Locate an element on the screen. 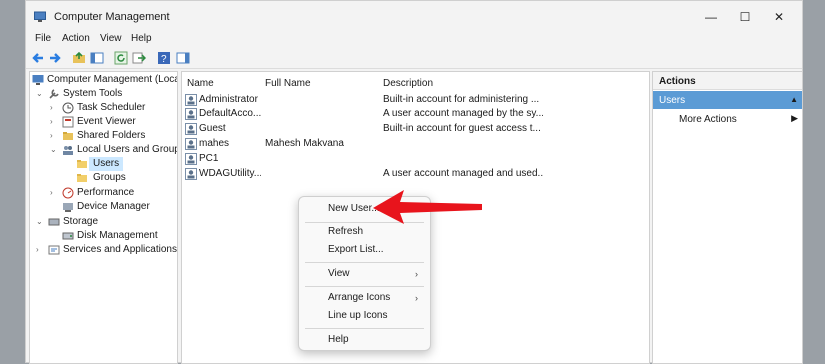 Image resolution: width=825 pixels, height=364 pixels. menu-item-arrange-icons: Arrange Icons › is located at coordinates (364, 298).